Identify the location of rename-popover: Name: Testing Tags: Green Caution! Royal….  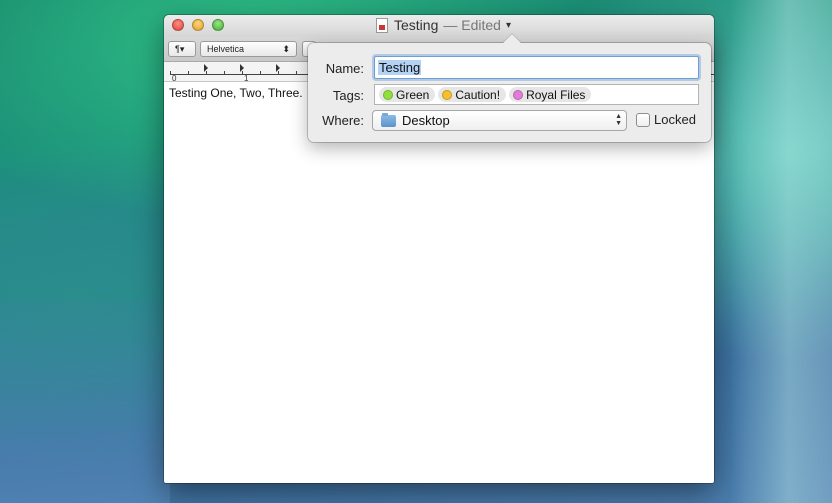
(509, 87).